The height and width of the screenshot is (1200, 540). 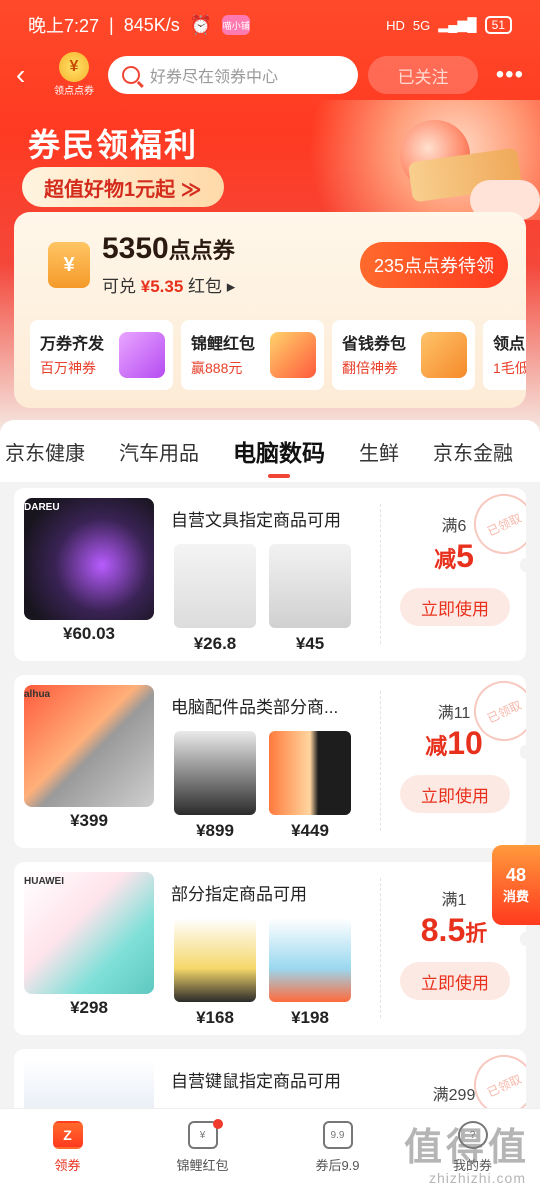 What do you see at coordinates (337, 1154) in the screenshot?
I see `nav-after-coupon-9-9: 9.9 券后9.9` at bounding box center [337, 1154].